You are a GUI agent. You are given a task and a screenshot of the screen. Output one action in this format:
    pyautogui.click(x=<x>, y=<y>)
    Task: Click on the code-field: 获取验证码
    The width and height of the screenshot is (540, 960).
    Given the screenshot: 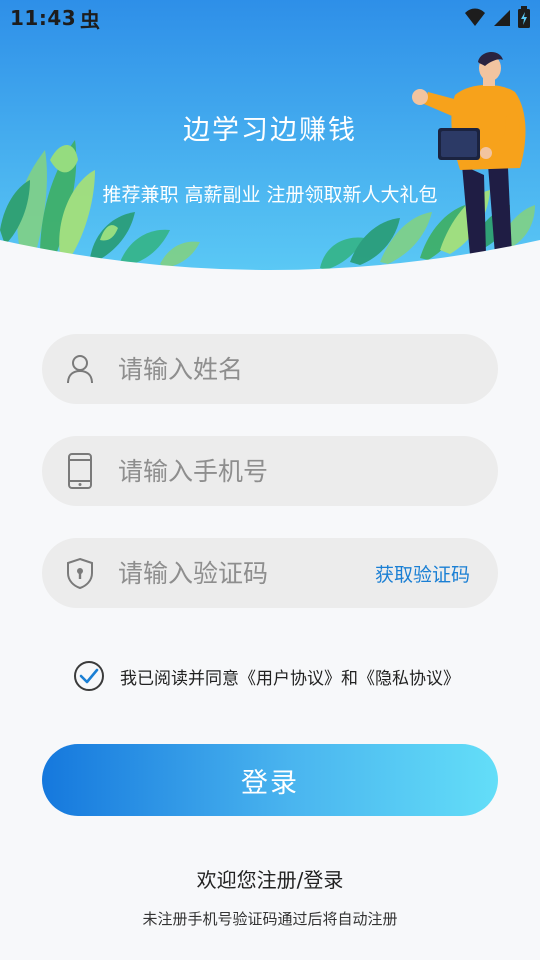 What is the action you would take?
    pyautogui.click(x=270, y=573)
    